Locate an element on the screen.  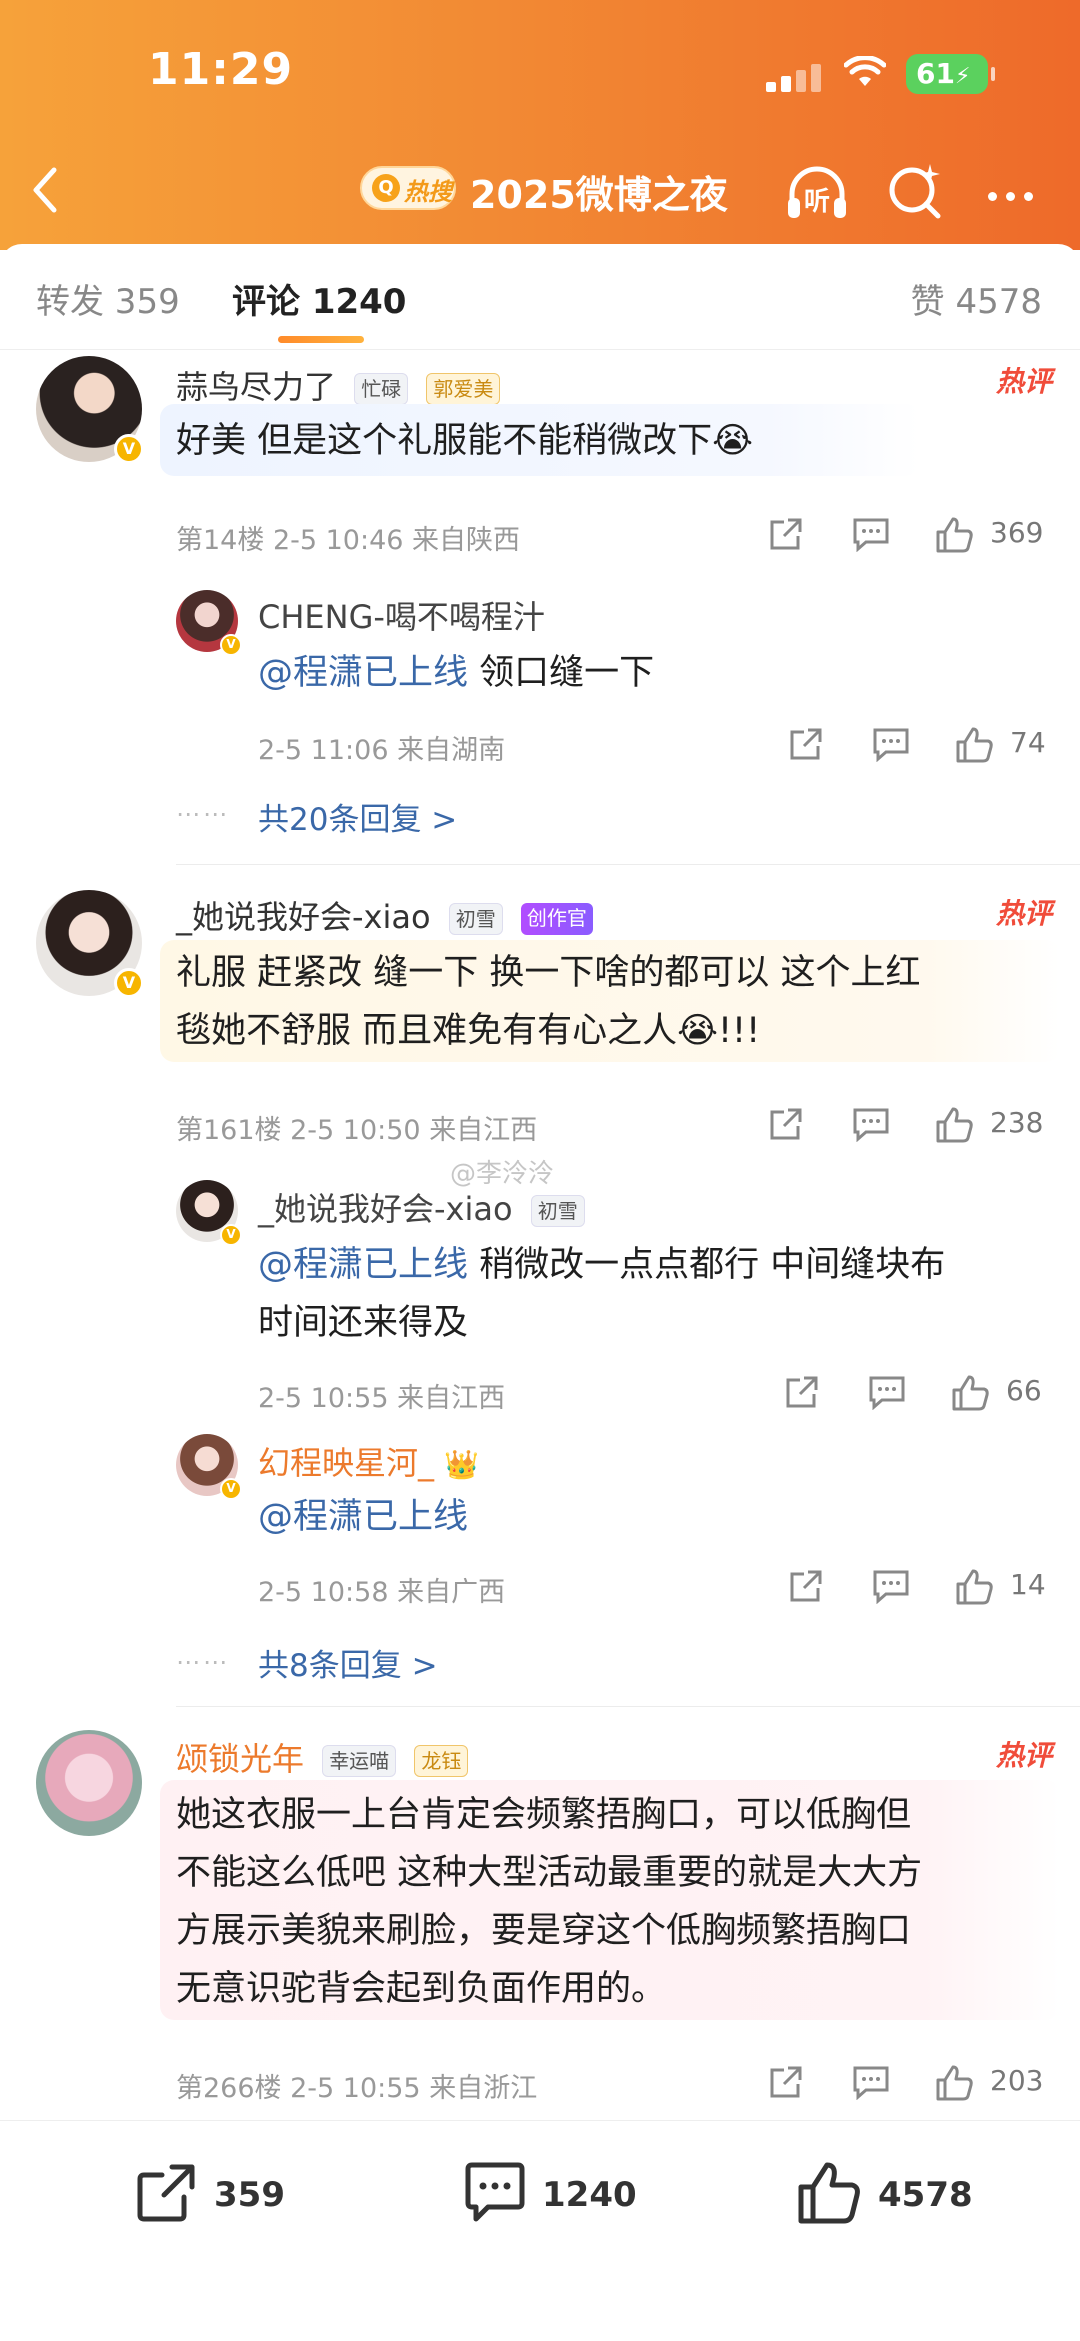
tab-comments: 评论 1240 is located at coordinates (319, 298).